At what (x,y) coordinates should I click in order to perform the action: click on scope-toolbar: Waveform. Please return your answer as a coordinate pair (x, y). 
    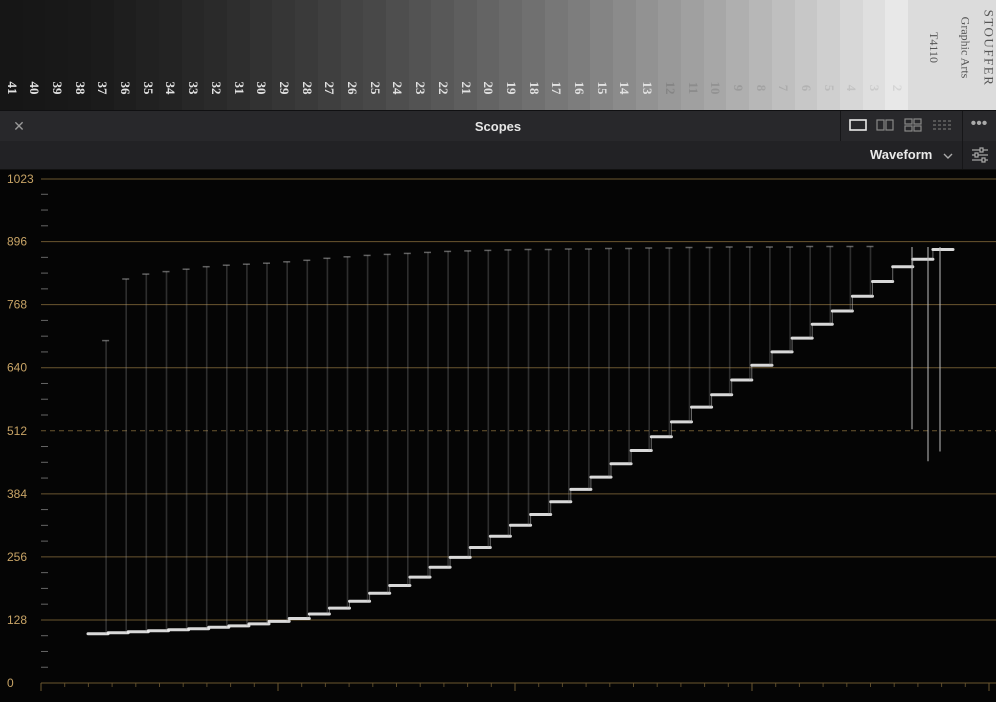
    Looking at the image, I should click on (498, 155).